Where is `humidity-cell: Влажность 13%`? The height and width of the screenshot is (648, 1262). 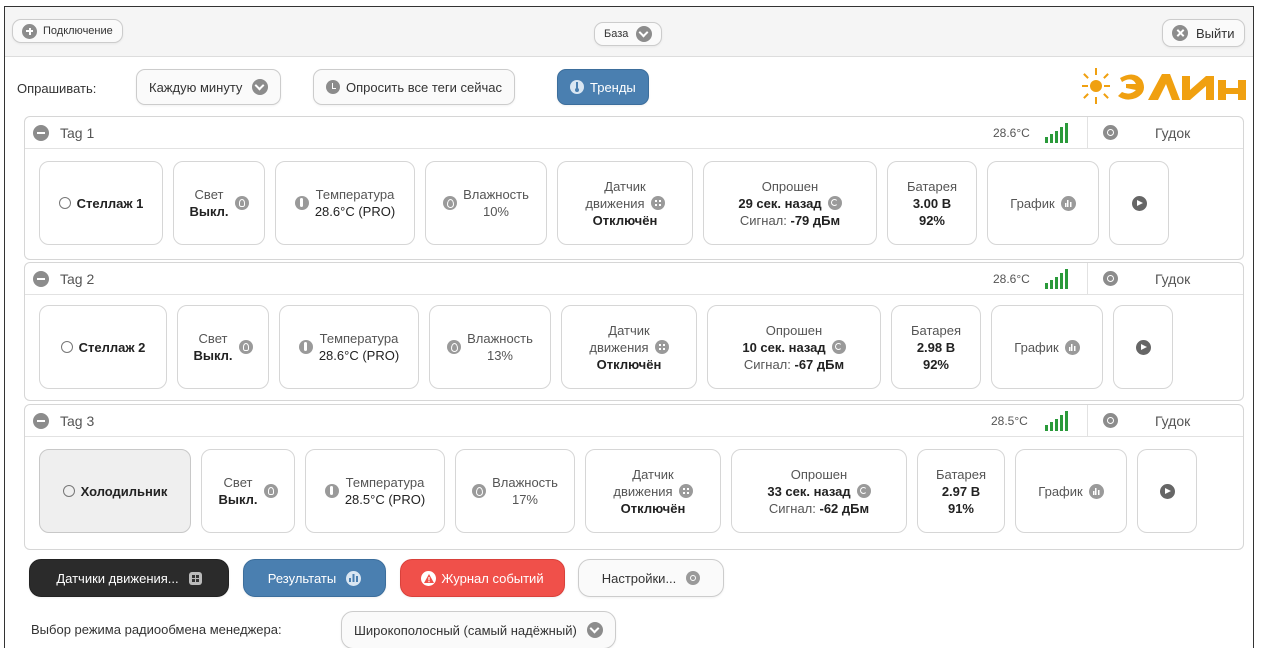 humidity-cell: Влажность 13% is located at coordinates (490, 347).